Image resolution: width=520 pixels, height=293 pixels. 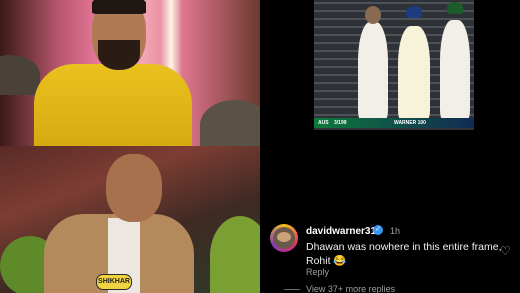 What do you see at coordinates (340, 123) in the screenshot?
I see `score-value: 3/199` at bounding box center [340, 123].